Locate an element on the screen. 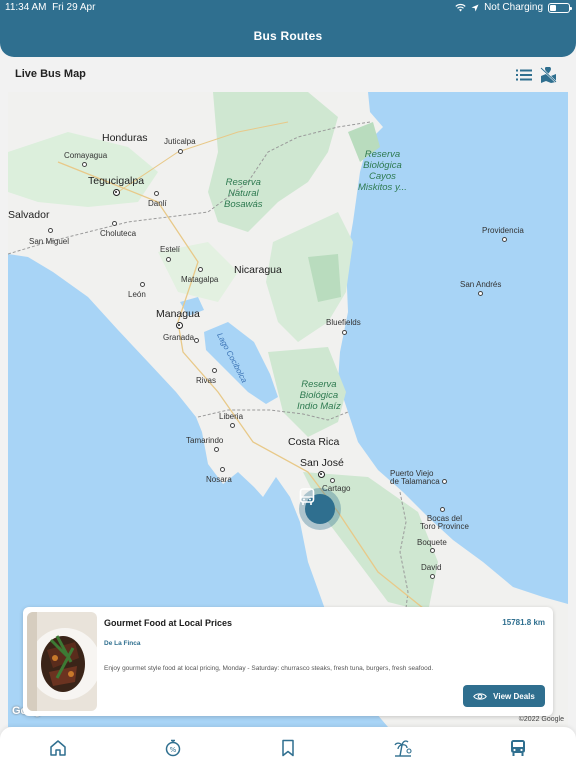 The width and height of the screenshot is (576, 768). map-copyright: ©2022 Google is located at coordinates (541, 719).